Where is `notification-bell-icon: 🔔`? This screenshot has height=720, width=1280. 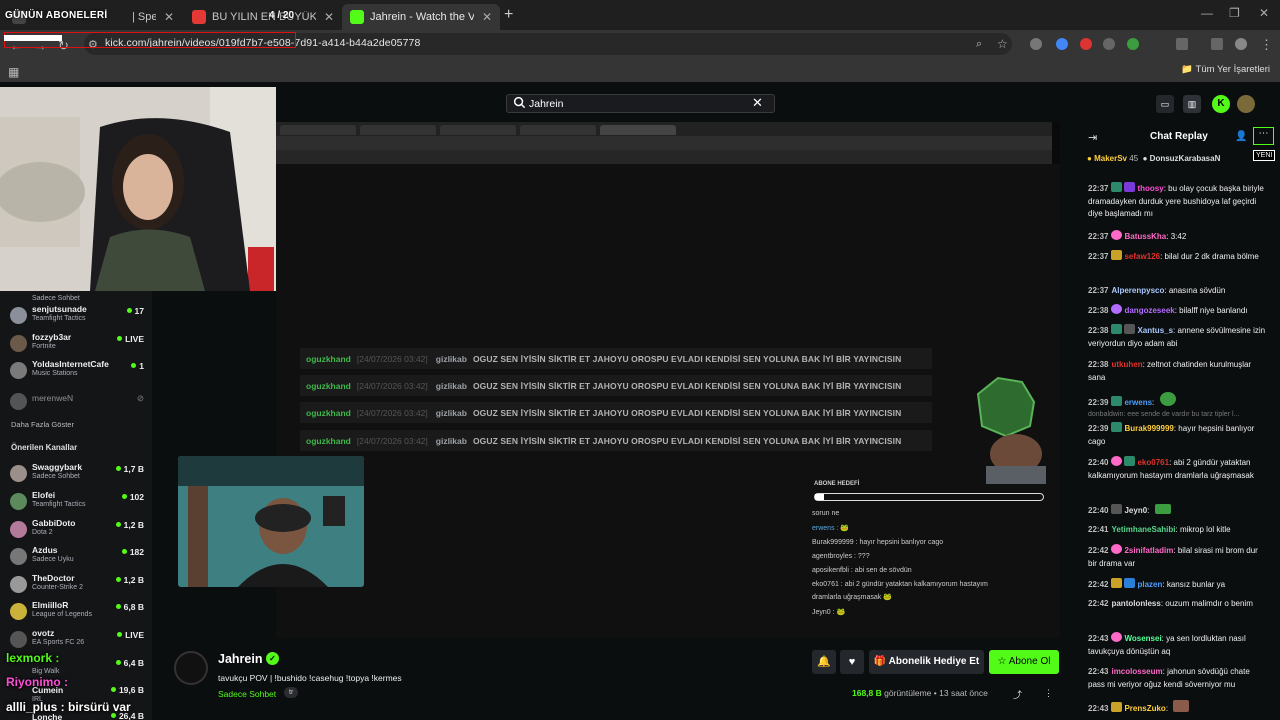 notification-bell-icon: 🔔 is located at coordinates (824, 662).